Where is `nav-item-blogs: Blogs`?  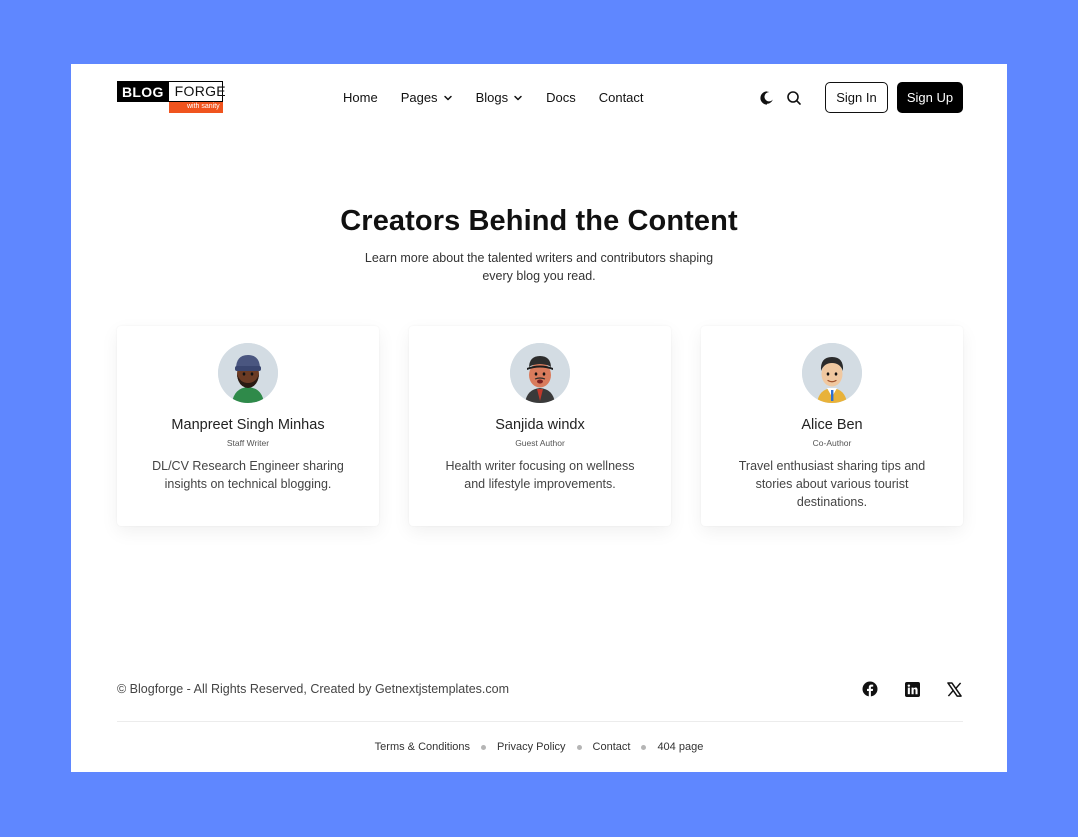 nav-item-blogs: Blogs is located at coordinates (500, 97).